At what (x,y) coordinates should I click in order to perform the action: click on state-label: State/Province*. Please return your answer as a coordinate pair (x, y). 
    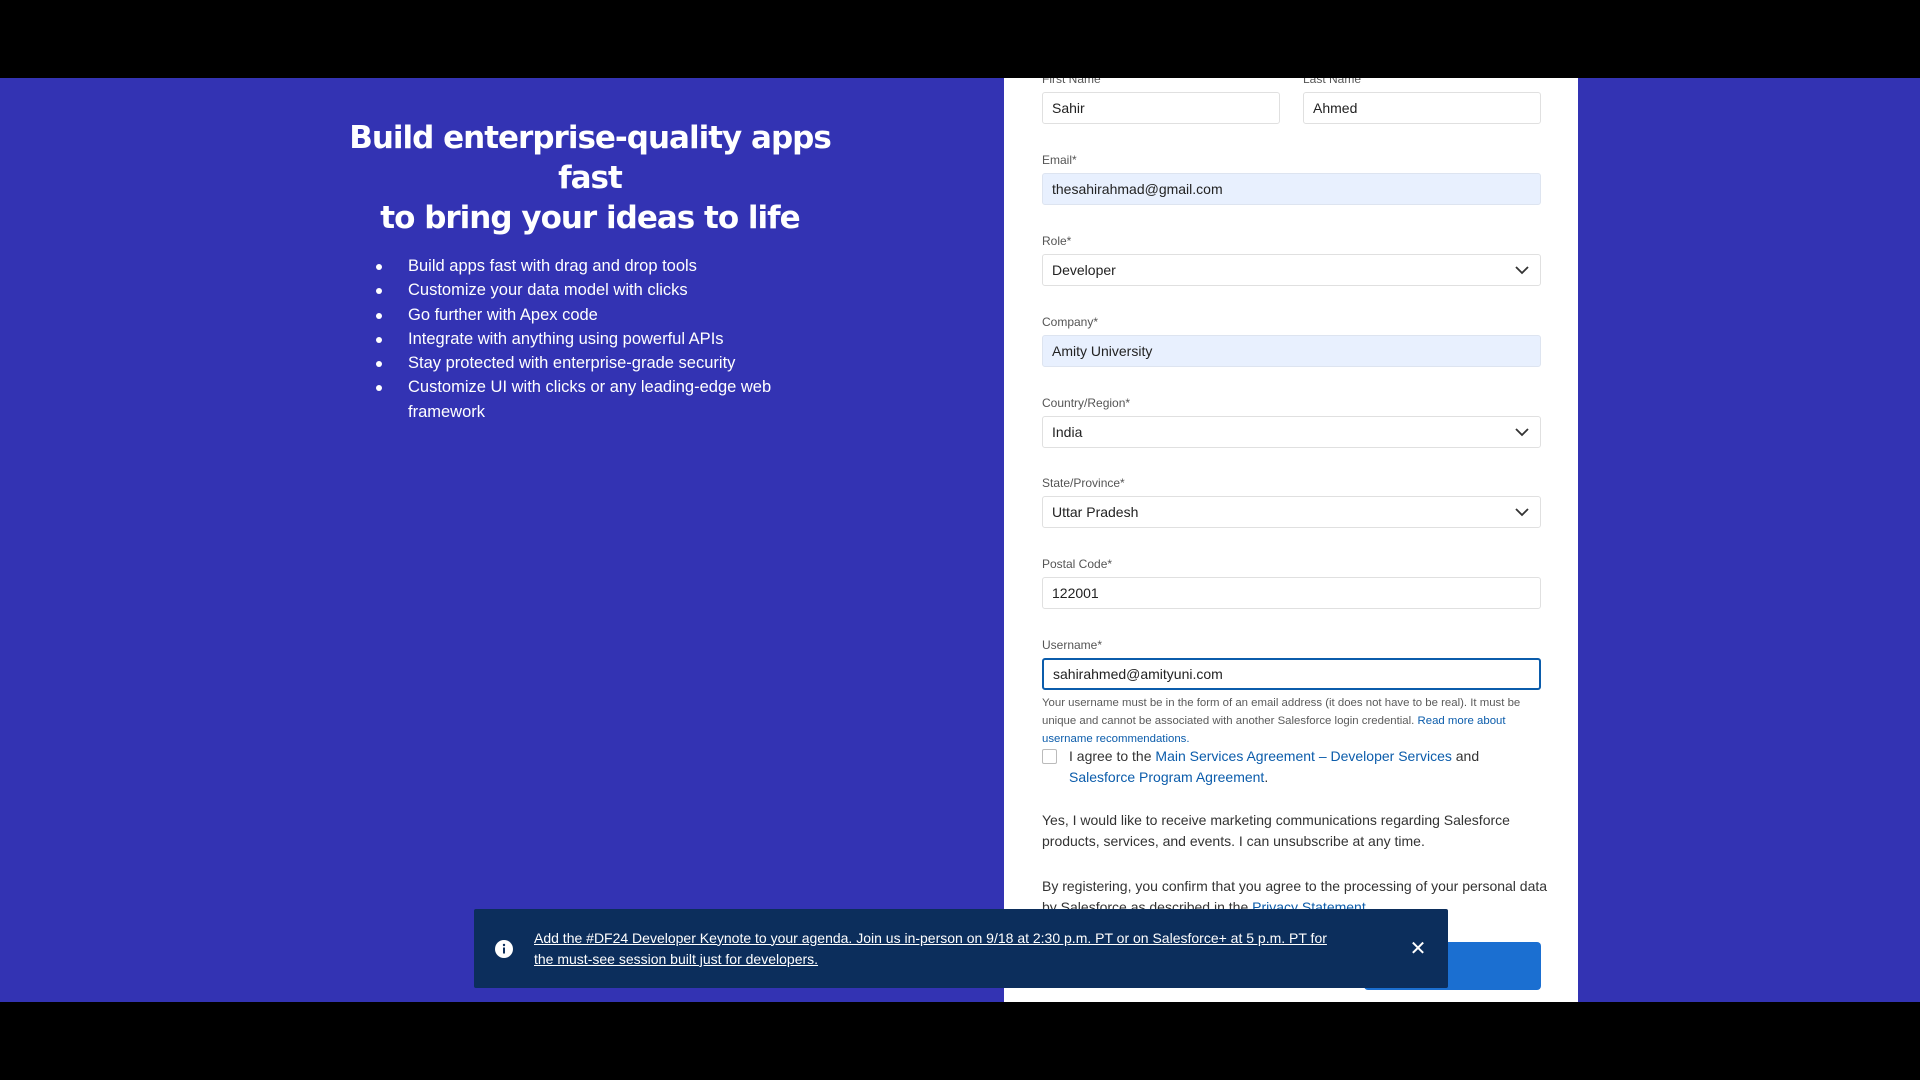
    Looking at the image, I should click on (1083, 483).